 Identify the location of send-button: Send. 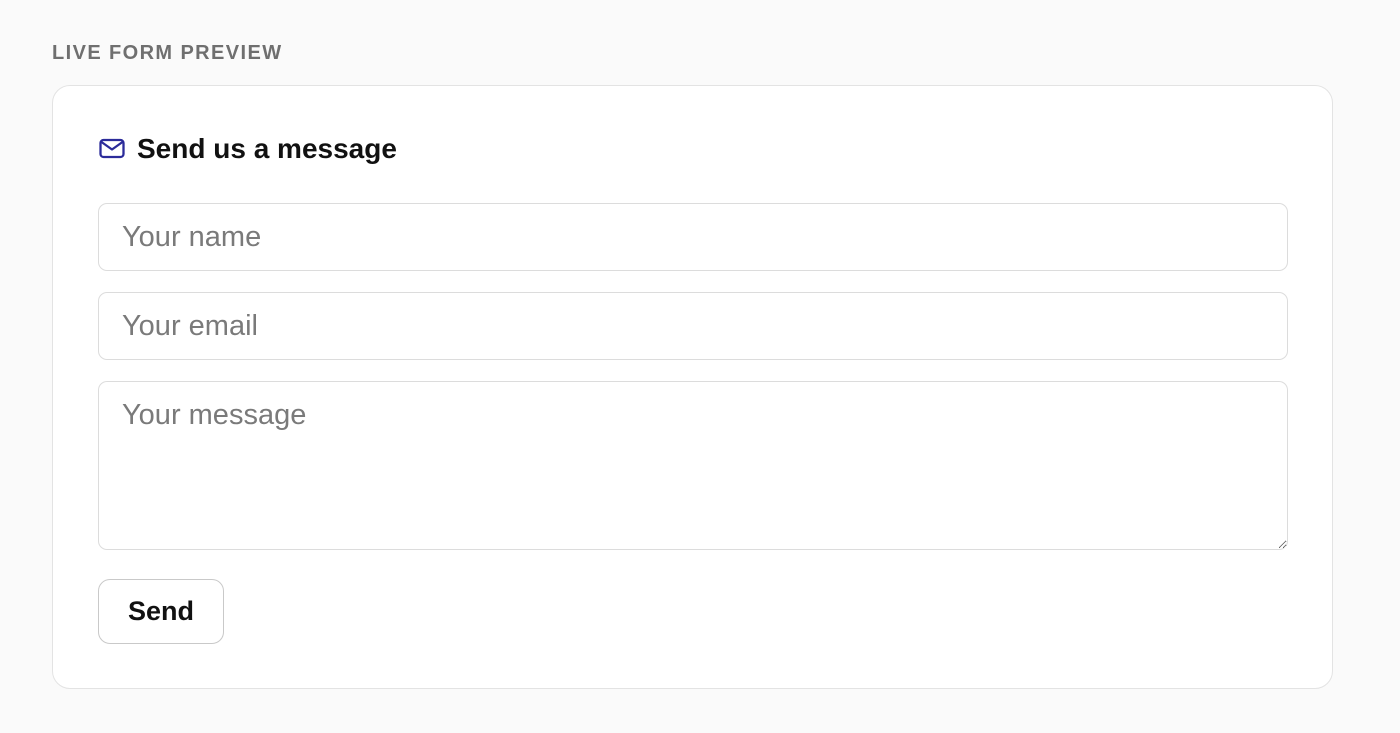
(161, 611).